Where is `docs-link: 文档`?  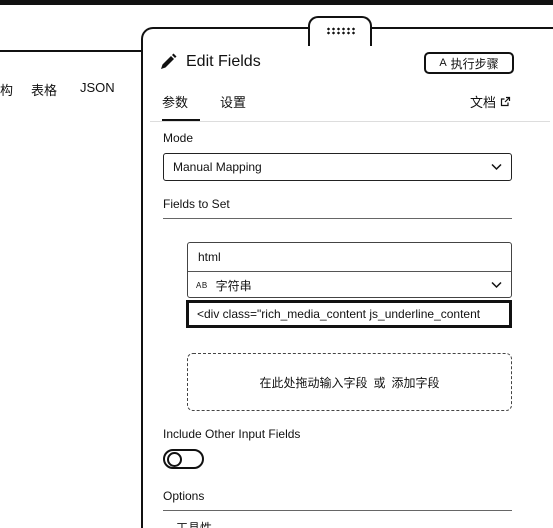
docs-link: 文档 is located at coordinates (490, 101).